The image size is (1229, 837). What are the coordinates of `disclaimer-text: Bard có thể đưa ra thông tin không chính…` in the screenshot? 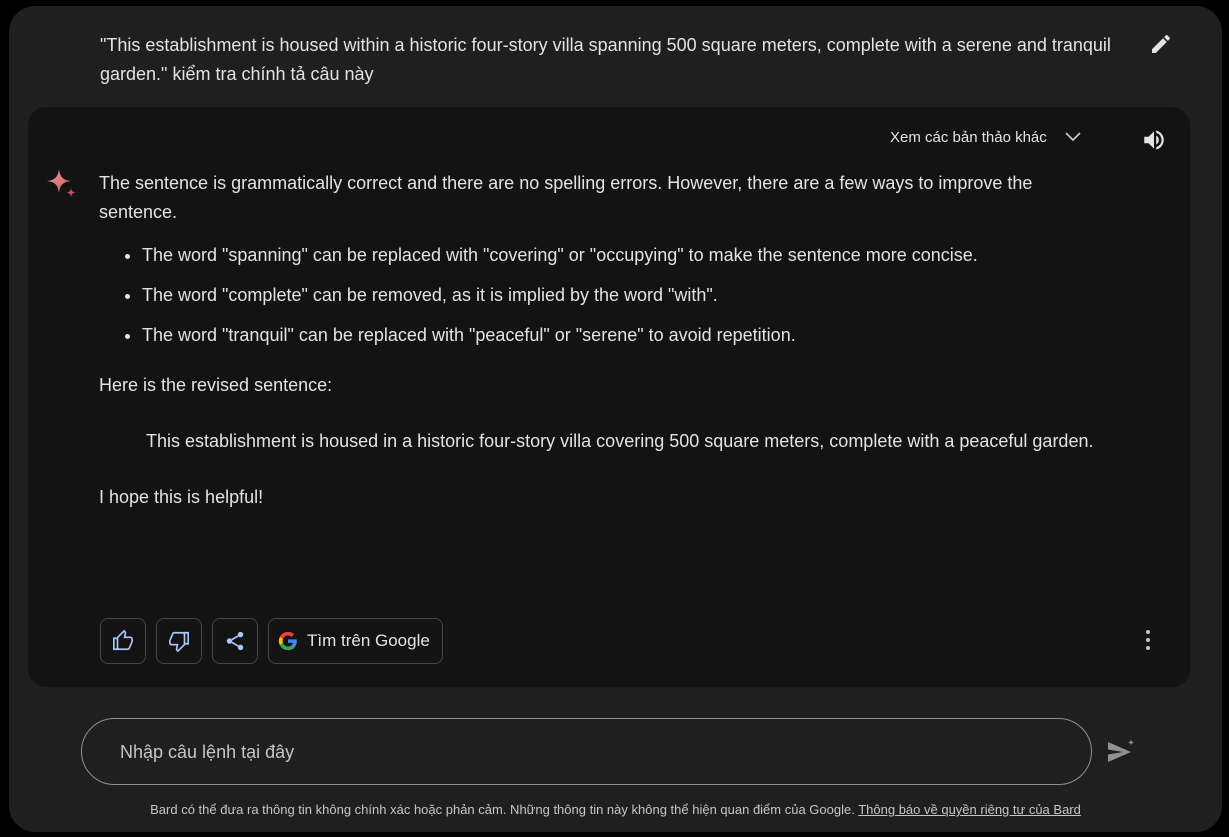 It's located at (502, 809).